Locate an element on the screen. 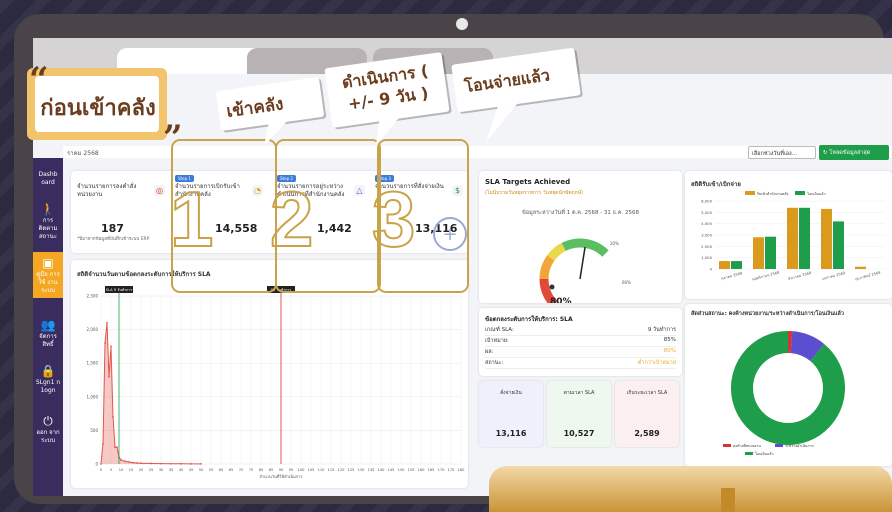 This screenshot has height=512, width=892. sidebar-item-3: 👥 จัดการ สิทธิ์ is located at coordinates (48, 333).